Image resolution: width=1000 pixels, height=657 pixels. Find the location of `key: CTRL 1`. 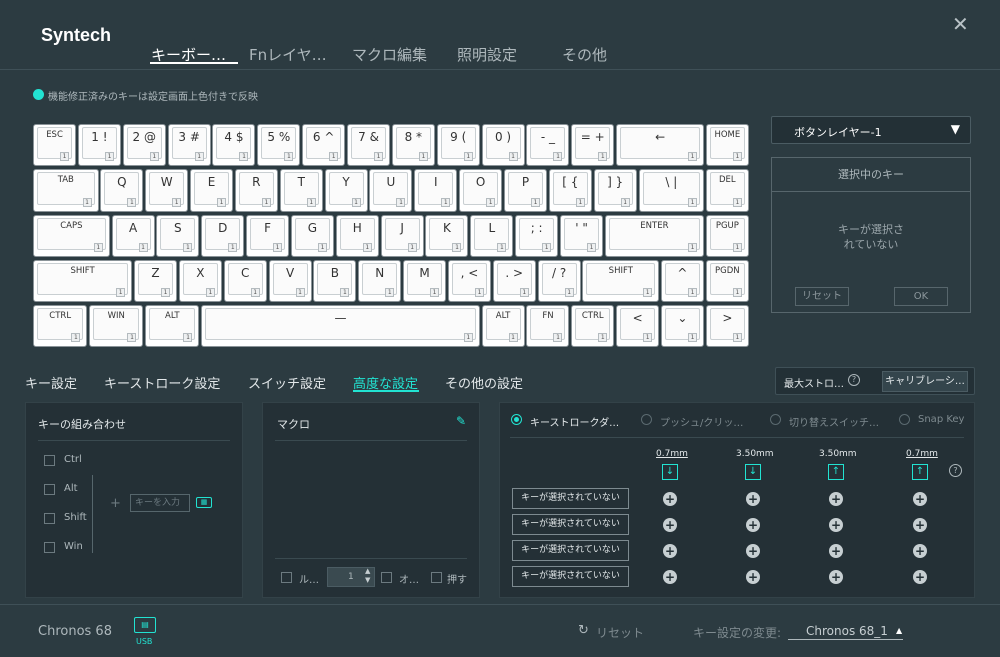

key: CTRL 1 is located at coordinates (593, 326).